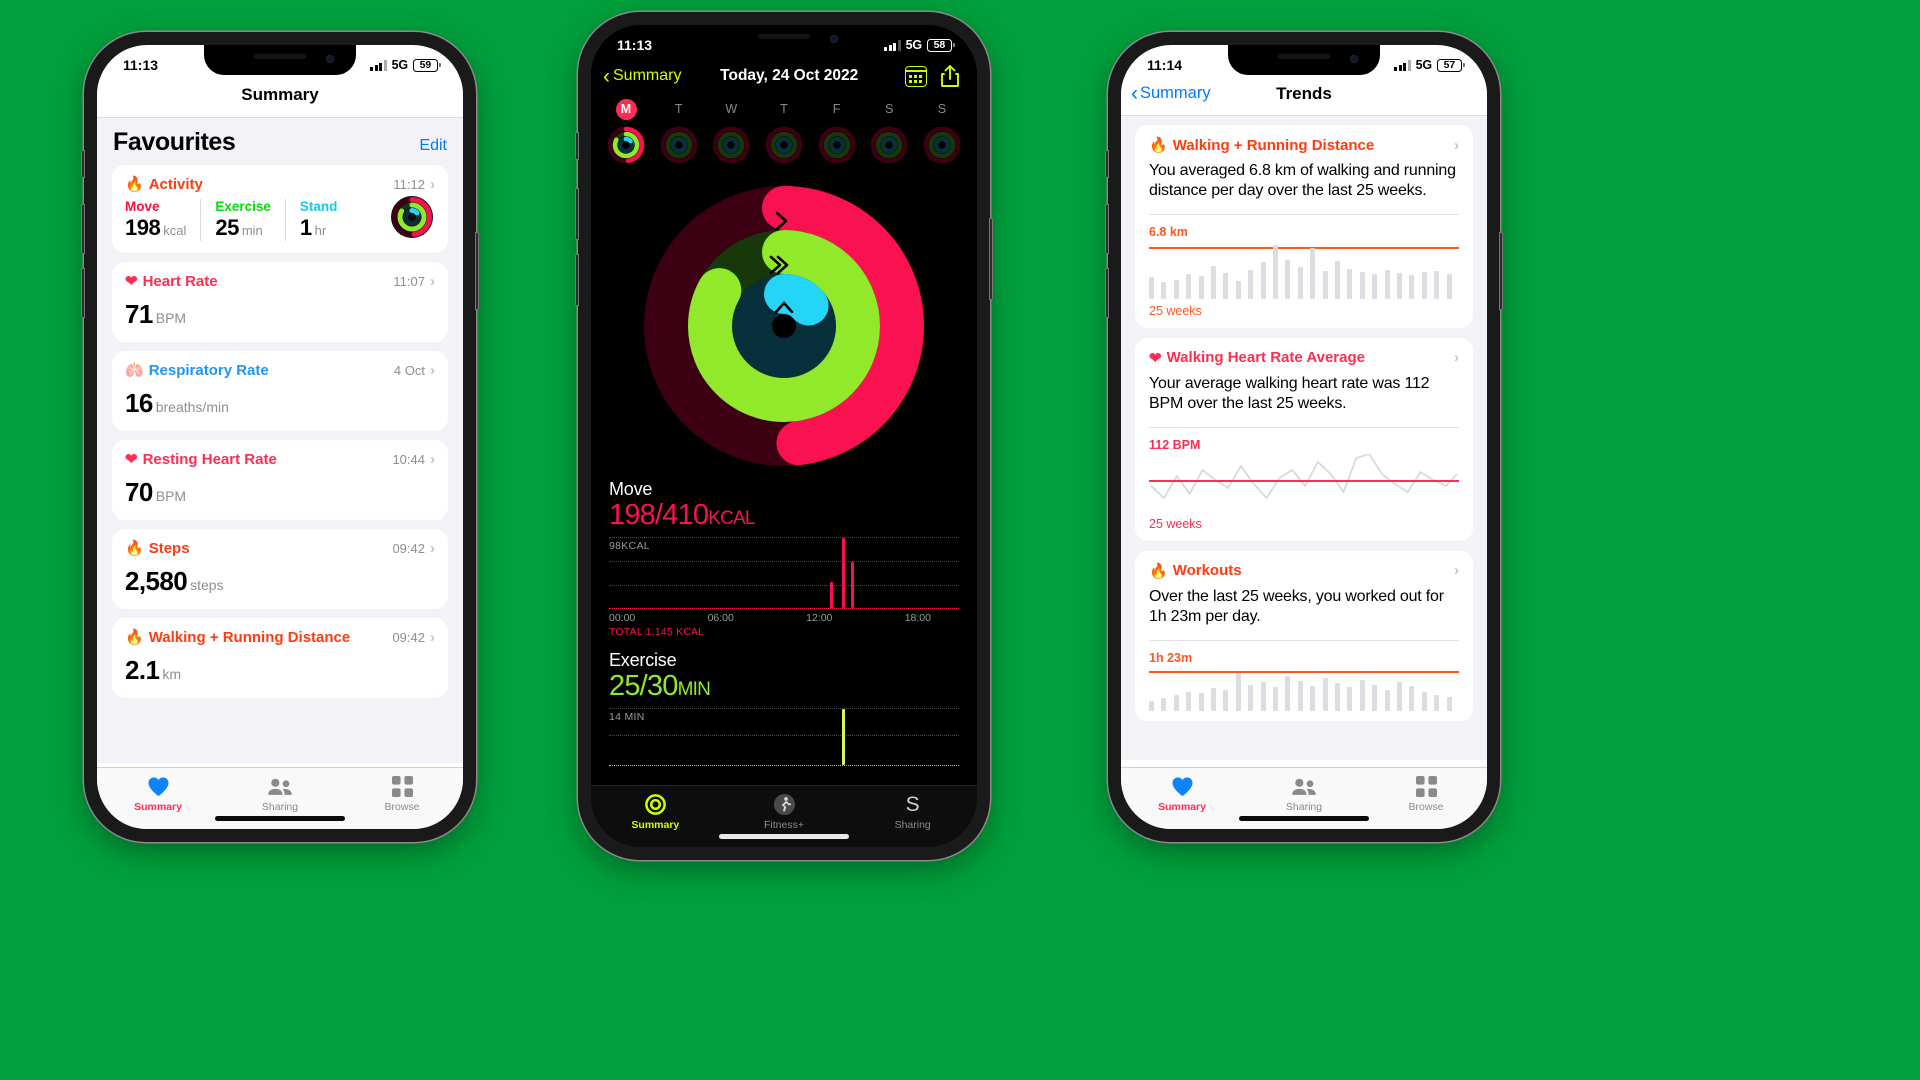 This screenshot has height=1080, width=1920. I want to click on move-total: TOTAL 1,145 KCAL, so click(657, 631).